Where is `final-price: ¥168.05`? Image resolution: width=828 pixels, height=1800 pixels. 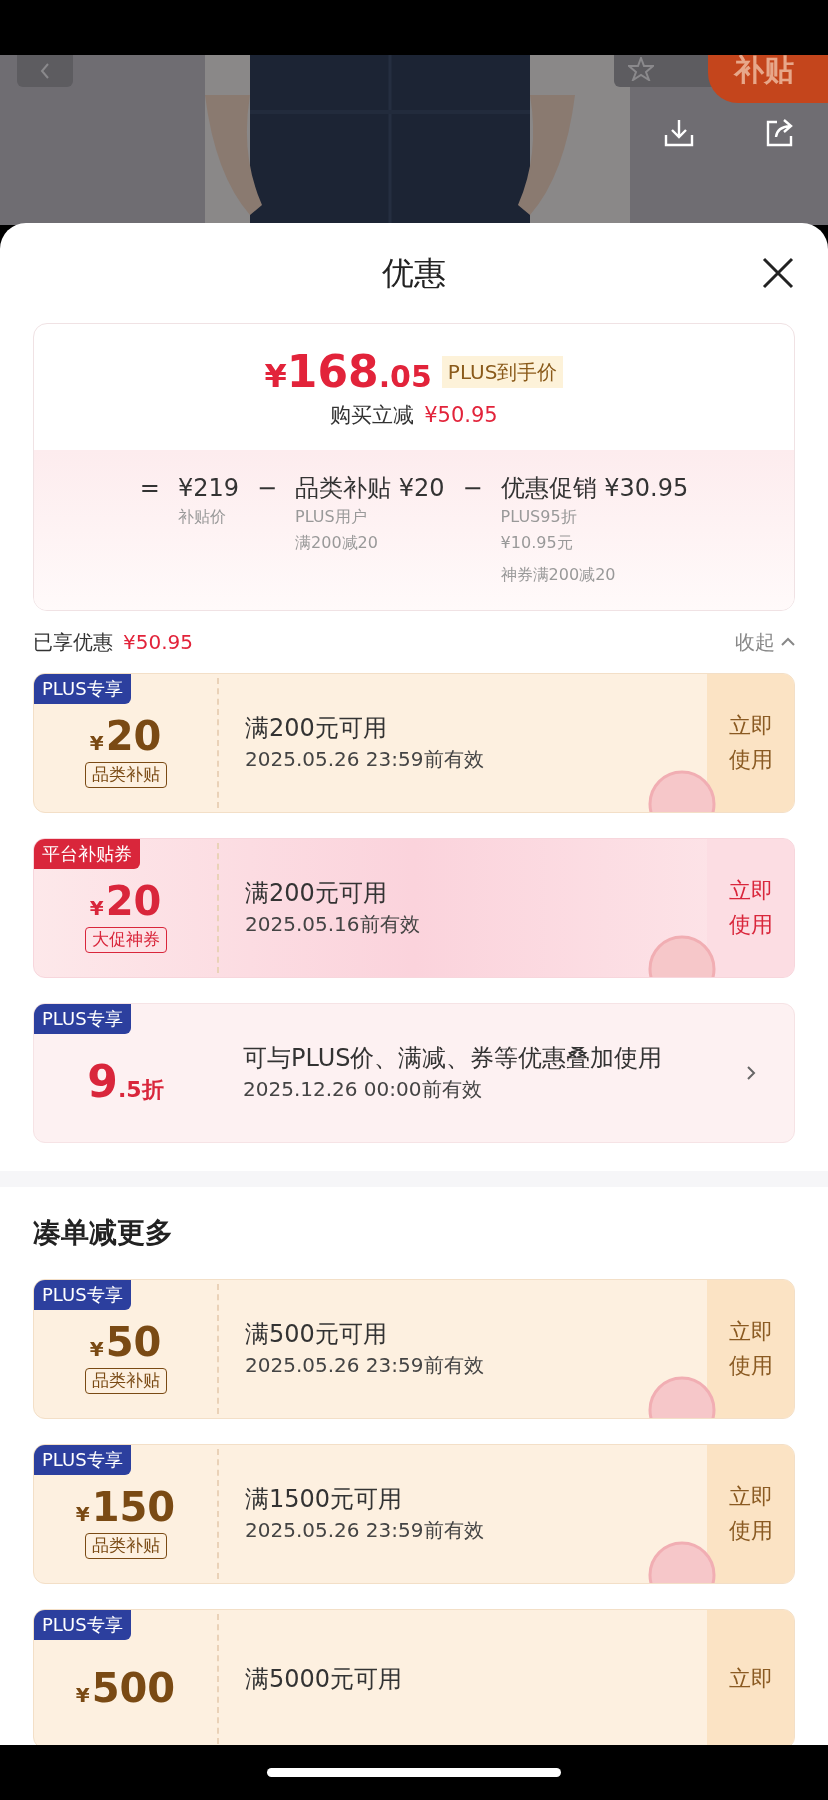
final-price: ¥168.05 is located at coordinates (348, 372).